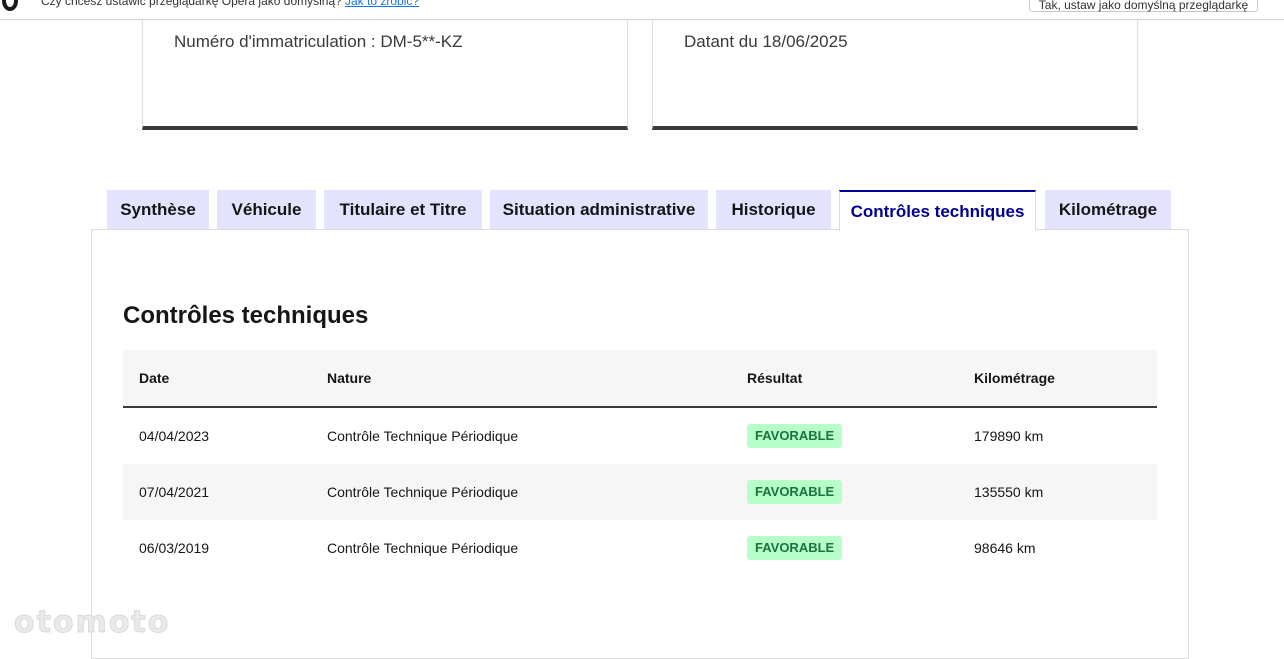 The height and width of the screenshot is (659, 1284). What do you see at coordinates (10, 5) in the screenshot?
I see `opera-logo-icon` at bounding box center [10, 5].